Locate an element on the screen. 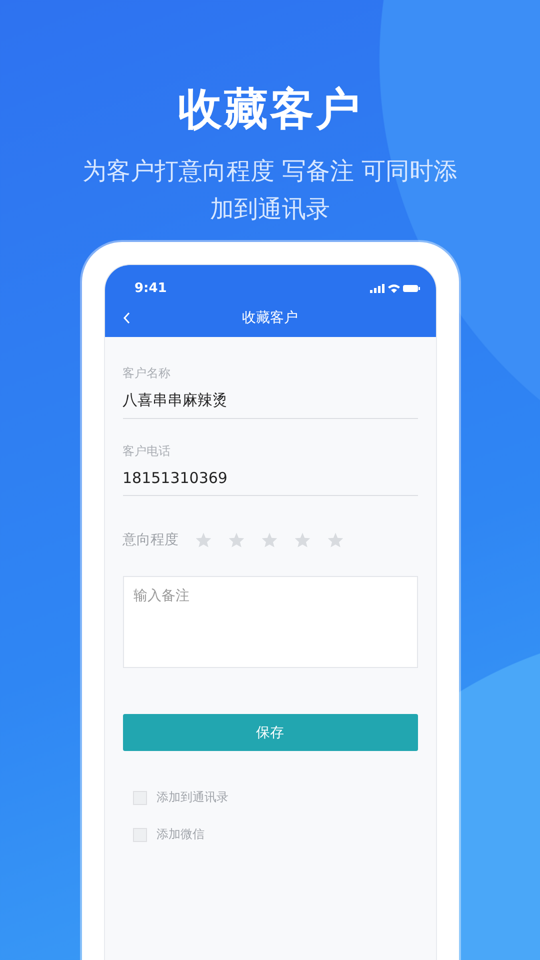 Image resolution: width=540 pixels, height=960 pixels. checkbox-label: 添加微信 is located at coordinates (180, 834).